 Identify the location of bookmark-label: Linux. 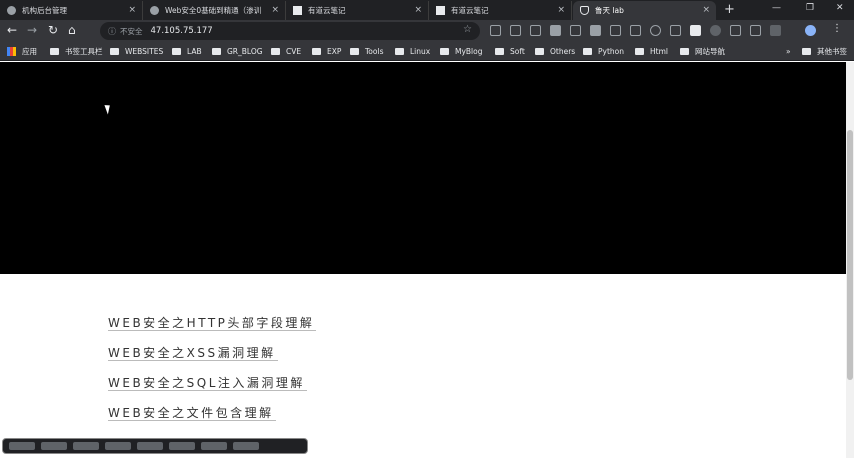
(420, 51).